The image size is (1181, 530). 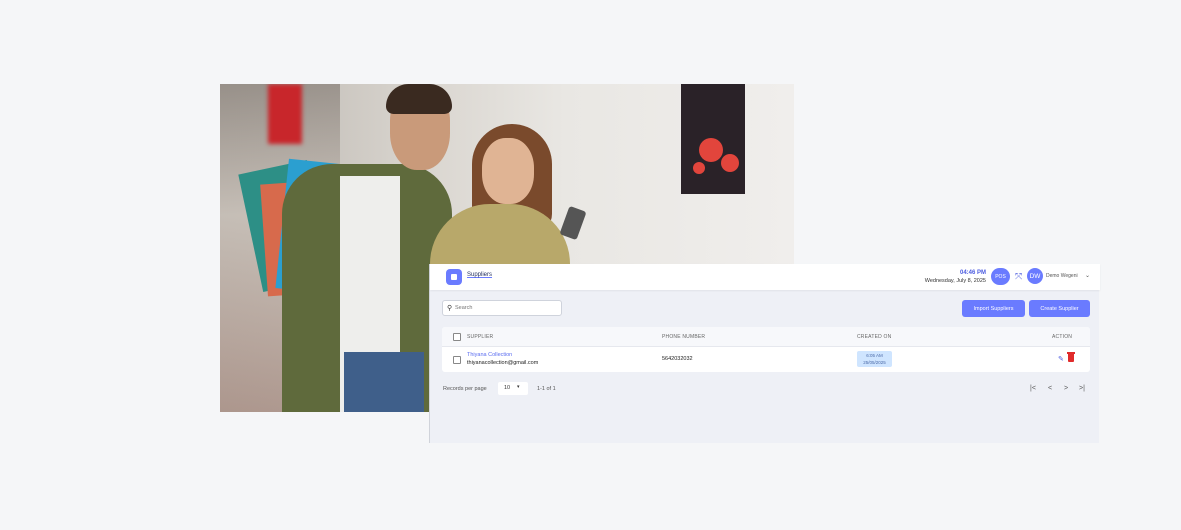 I want to click on page-title: Suppliers, so click(x=480, y=275).